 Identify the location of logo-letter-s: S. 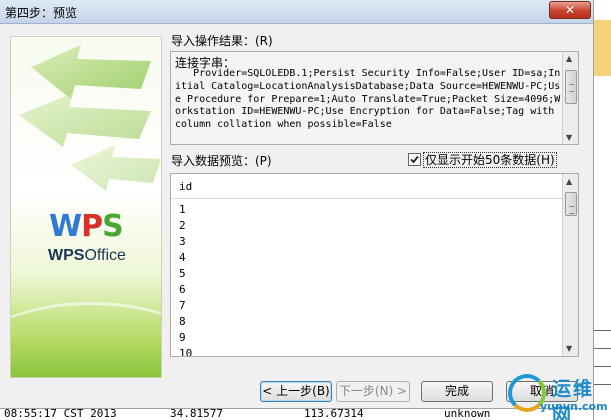
(113, 226).